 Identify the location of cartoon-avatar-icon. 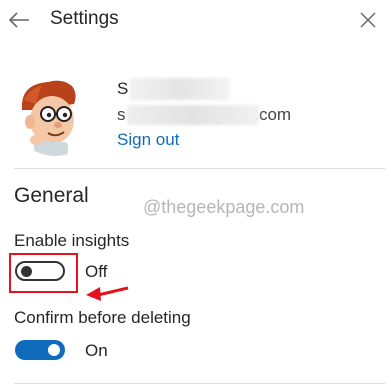
(55, 113).